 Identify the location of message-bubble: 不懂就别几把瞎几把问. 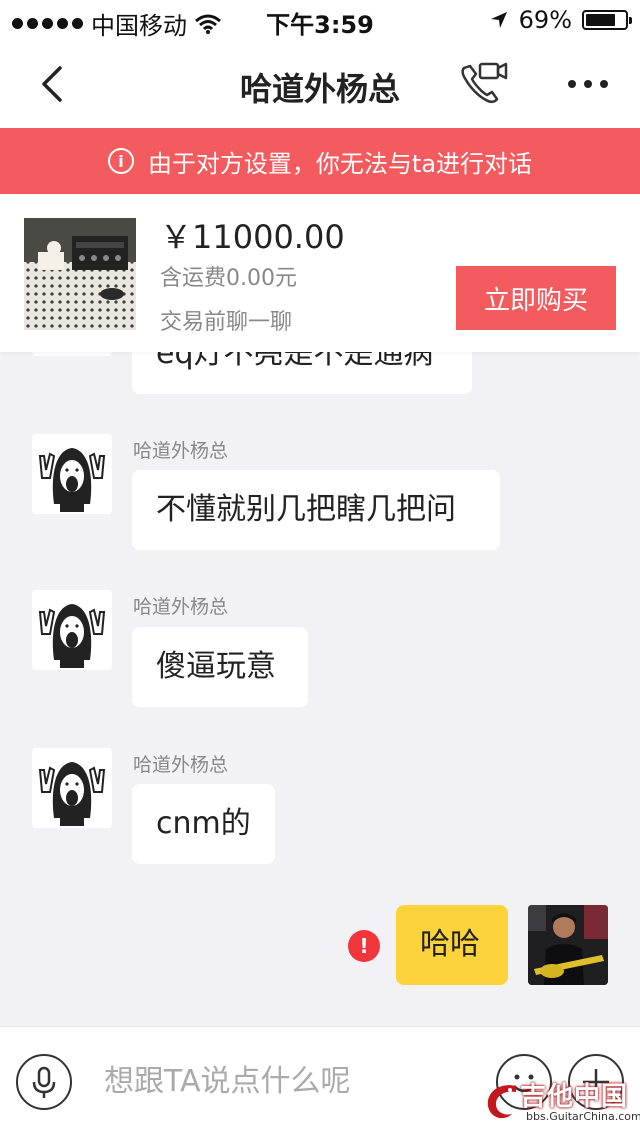
(316, 510).